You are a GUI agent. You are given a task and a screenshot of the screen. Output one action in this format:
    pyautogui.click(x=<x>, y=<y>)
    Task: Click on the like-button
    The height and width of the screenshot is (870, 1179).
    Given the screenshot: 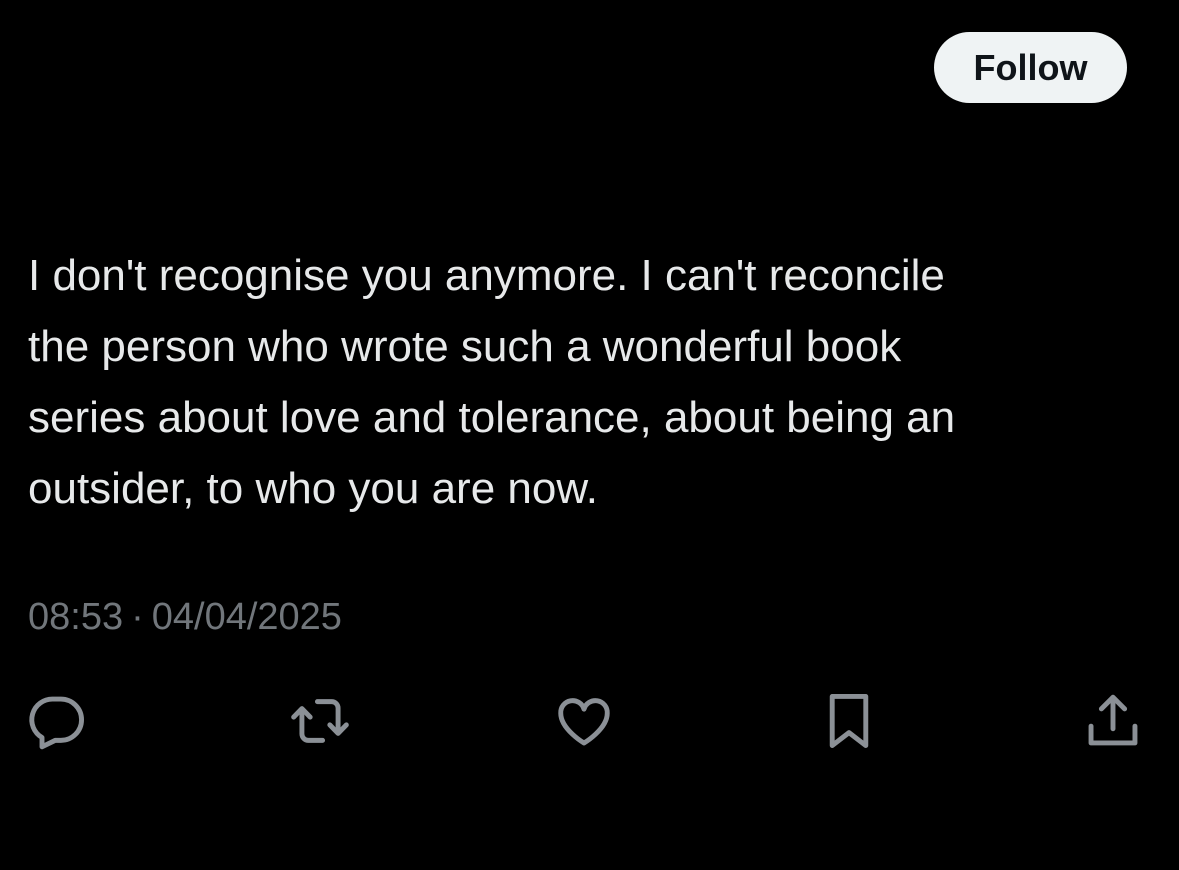 What is the action you would take?
    pyautogui.click(x=584, y=721)
    